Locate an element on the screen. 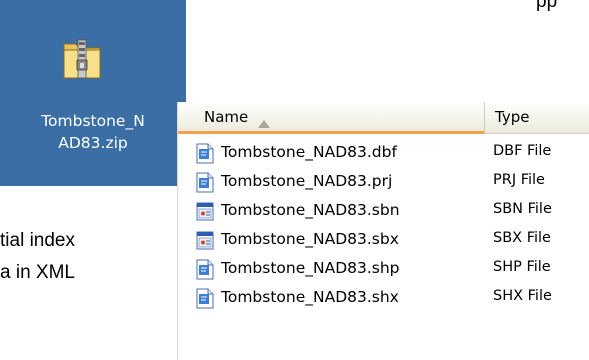 This screenshot has width=589, height=360. file-name: Tombstone_NAD83.dbf is located at coordinates (309, 152).